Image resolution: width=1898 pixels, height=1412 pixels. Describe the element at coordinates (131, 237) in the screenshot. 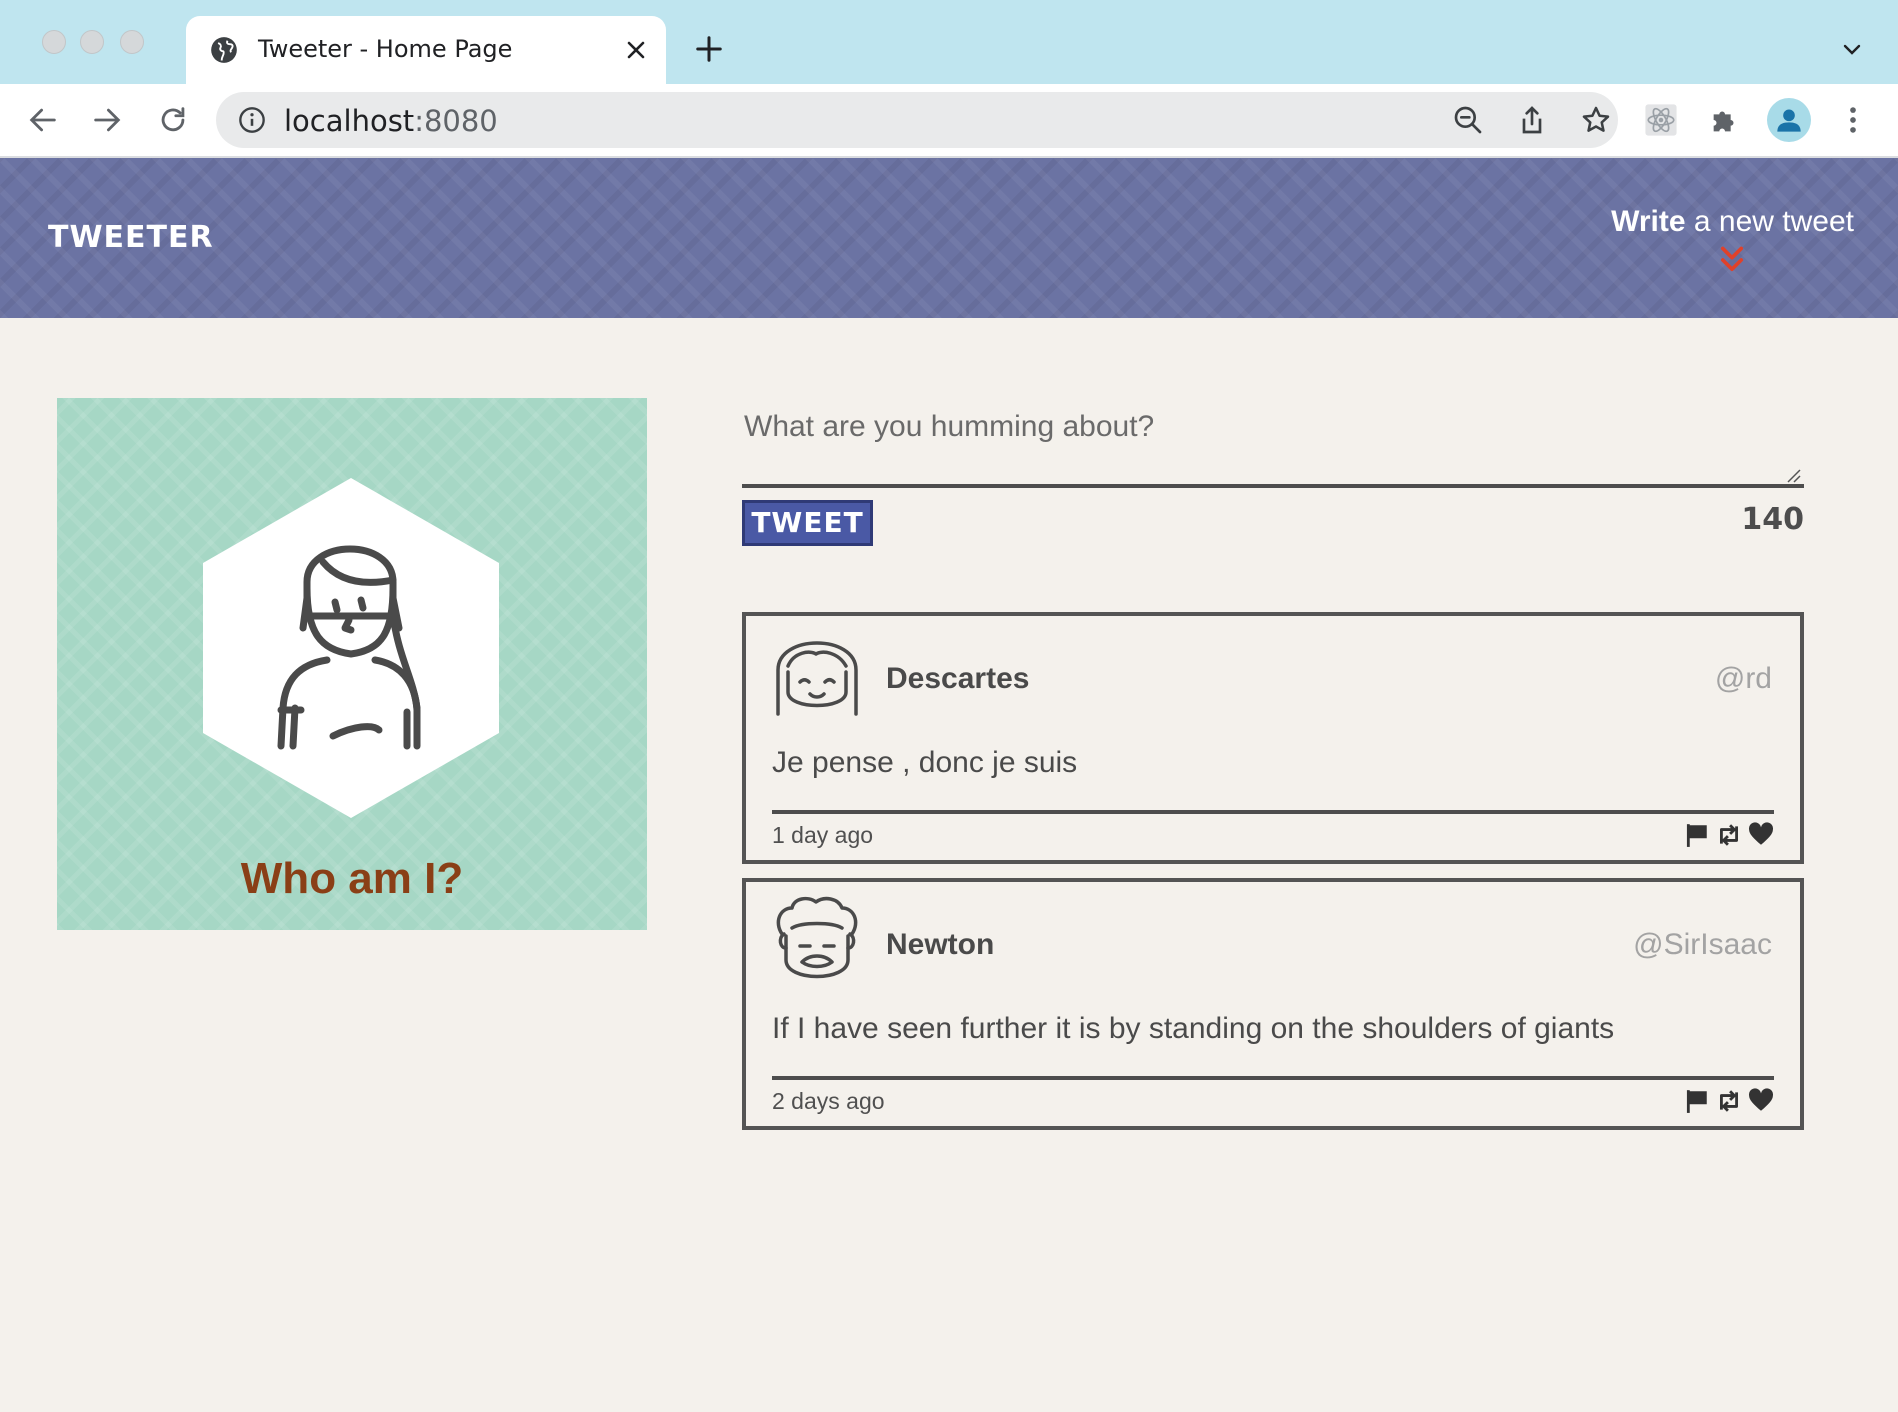

I see `brand-logo: TWEETER` at that location.